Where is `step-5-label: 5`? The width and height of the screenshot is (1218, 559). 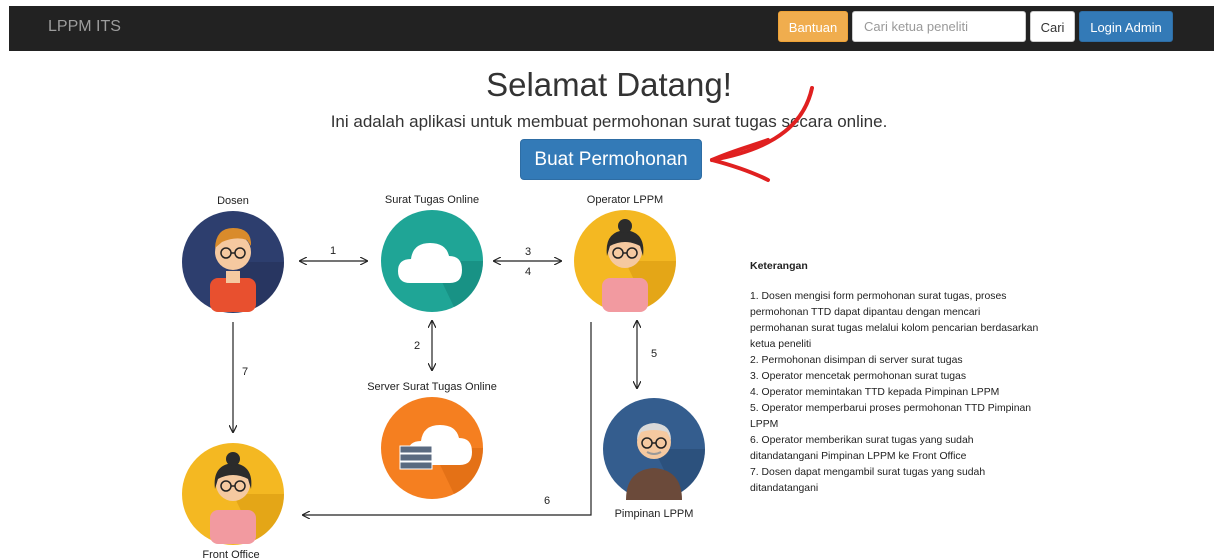 step-5-label: 5 is located at coordinates (654, 354).